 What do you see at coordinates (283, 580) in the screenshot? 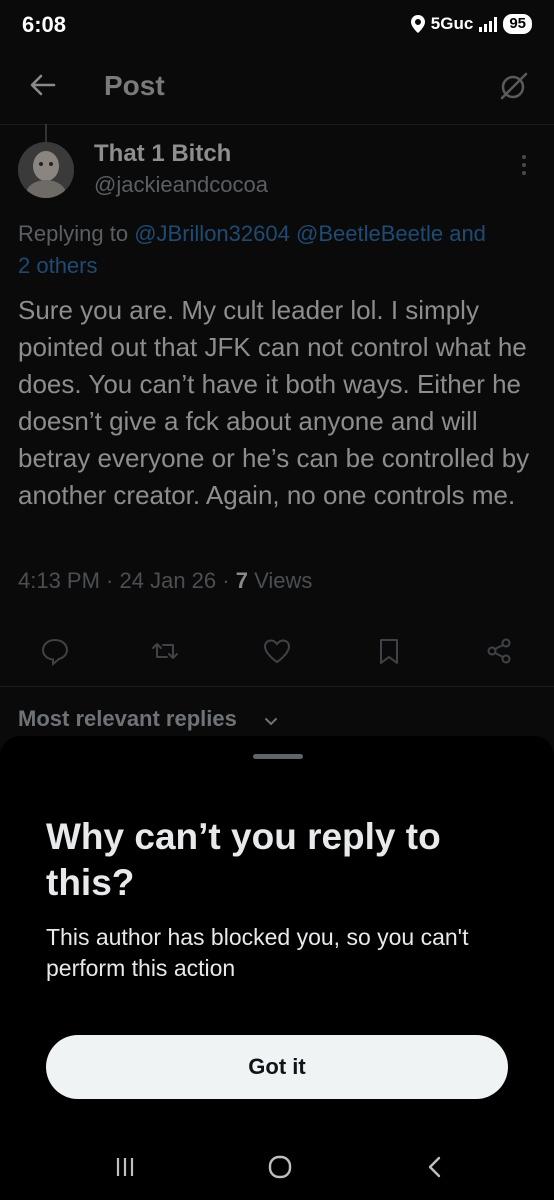
I see `views-label: Views` at bounding box center [283, 580].